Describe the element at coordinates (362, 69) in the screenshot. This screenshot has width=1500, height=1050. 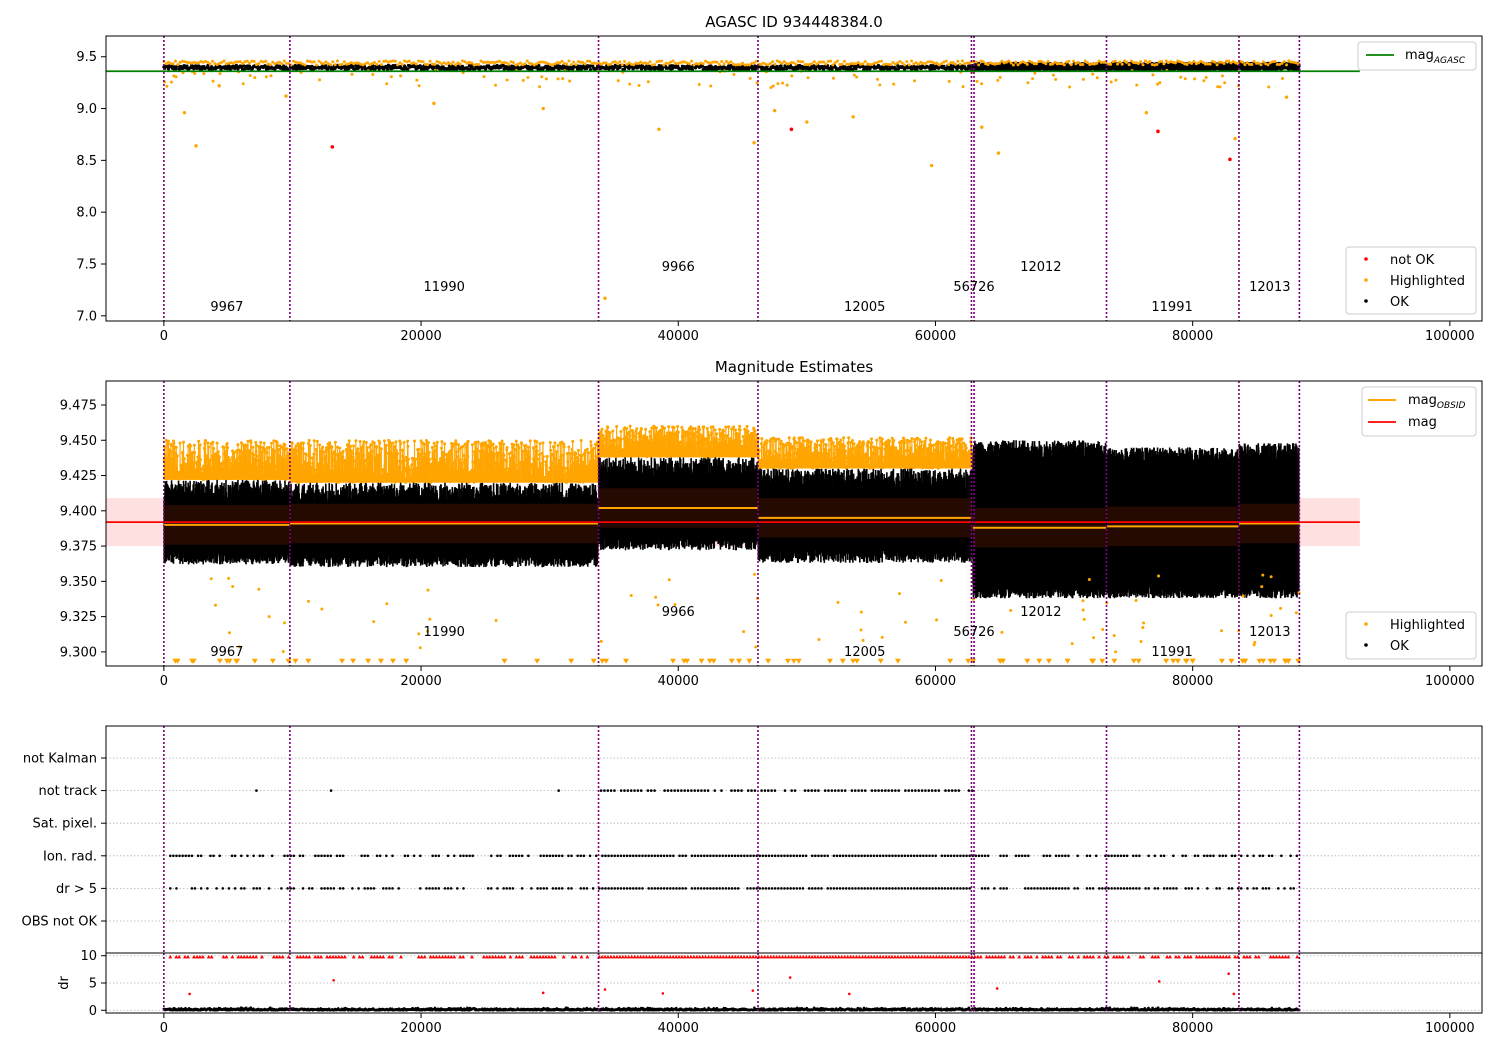
I see `ok-point` at that location.